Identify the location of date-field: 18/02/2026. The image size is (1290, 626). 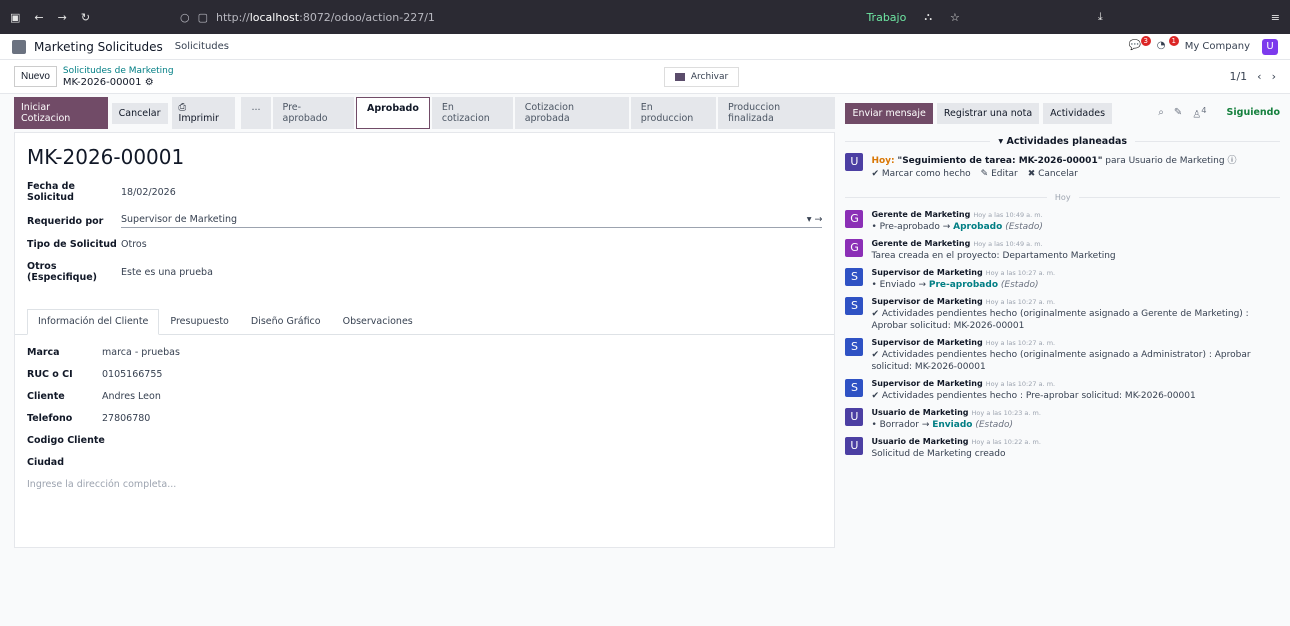
(148, 192).